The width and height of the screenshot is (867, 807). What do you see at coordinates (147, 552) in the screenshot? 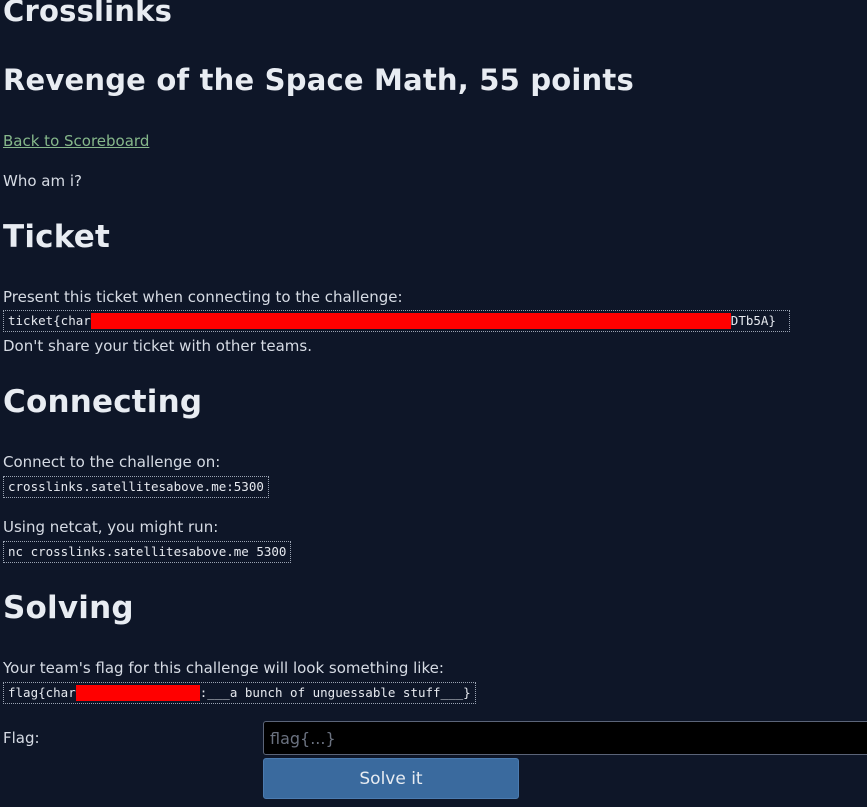
I see `netcat-command: nc crosslinks.satellitesabove.me 5300` at bounding box center [147, 552].